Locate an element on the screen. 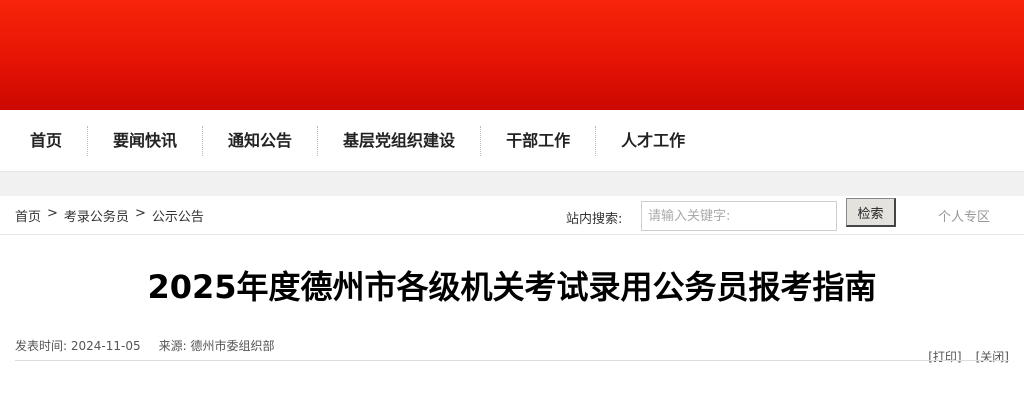  personal-area-link: 个人专区 is located at coordinates (964, 215).